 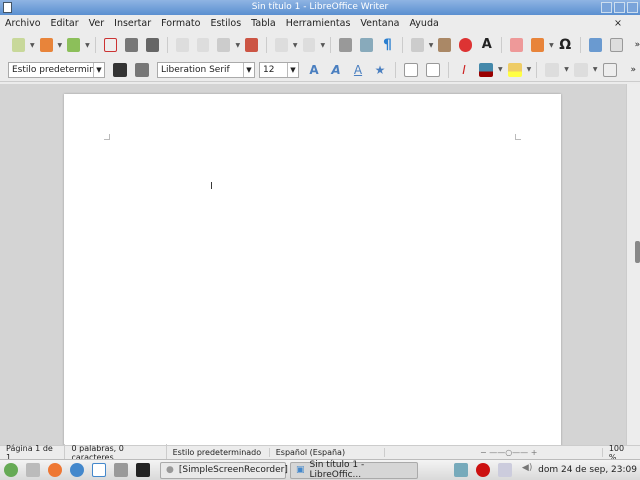 I want to click on menu-herramientas: Herramientas, so click(x=318, y=23).